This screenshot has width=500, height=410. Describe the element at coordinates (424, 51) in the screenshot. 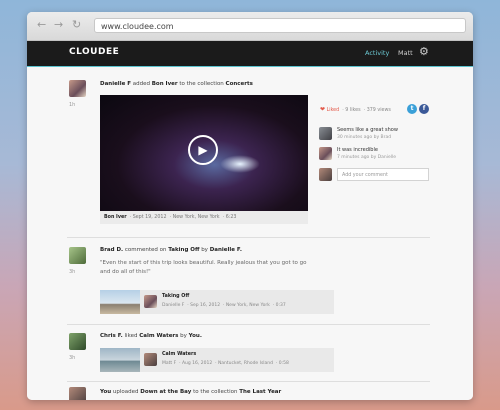

I see `gear-icon: ⚙` at that location.